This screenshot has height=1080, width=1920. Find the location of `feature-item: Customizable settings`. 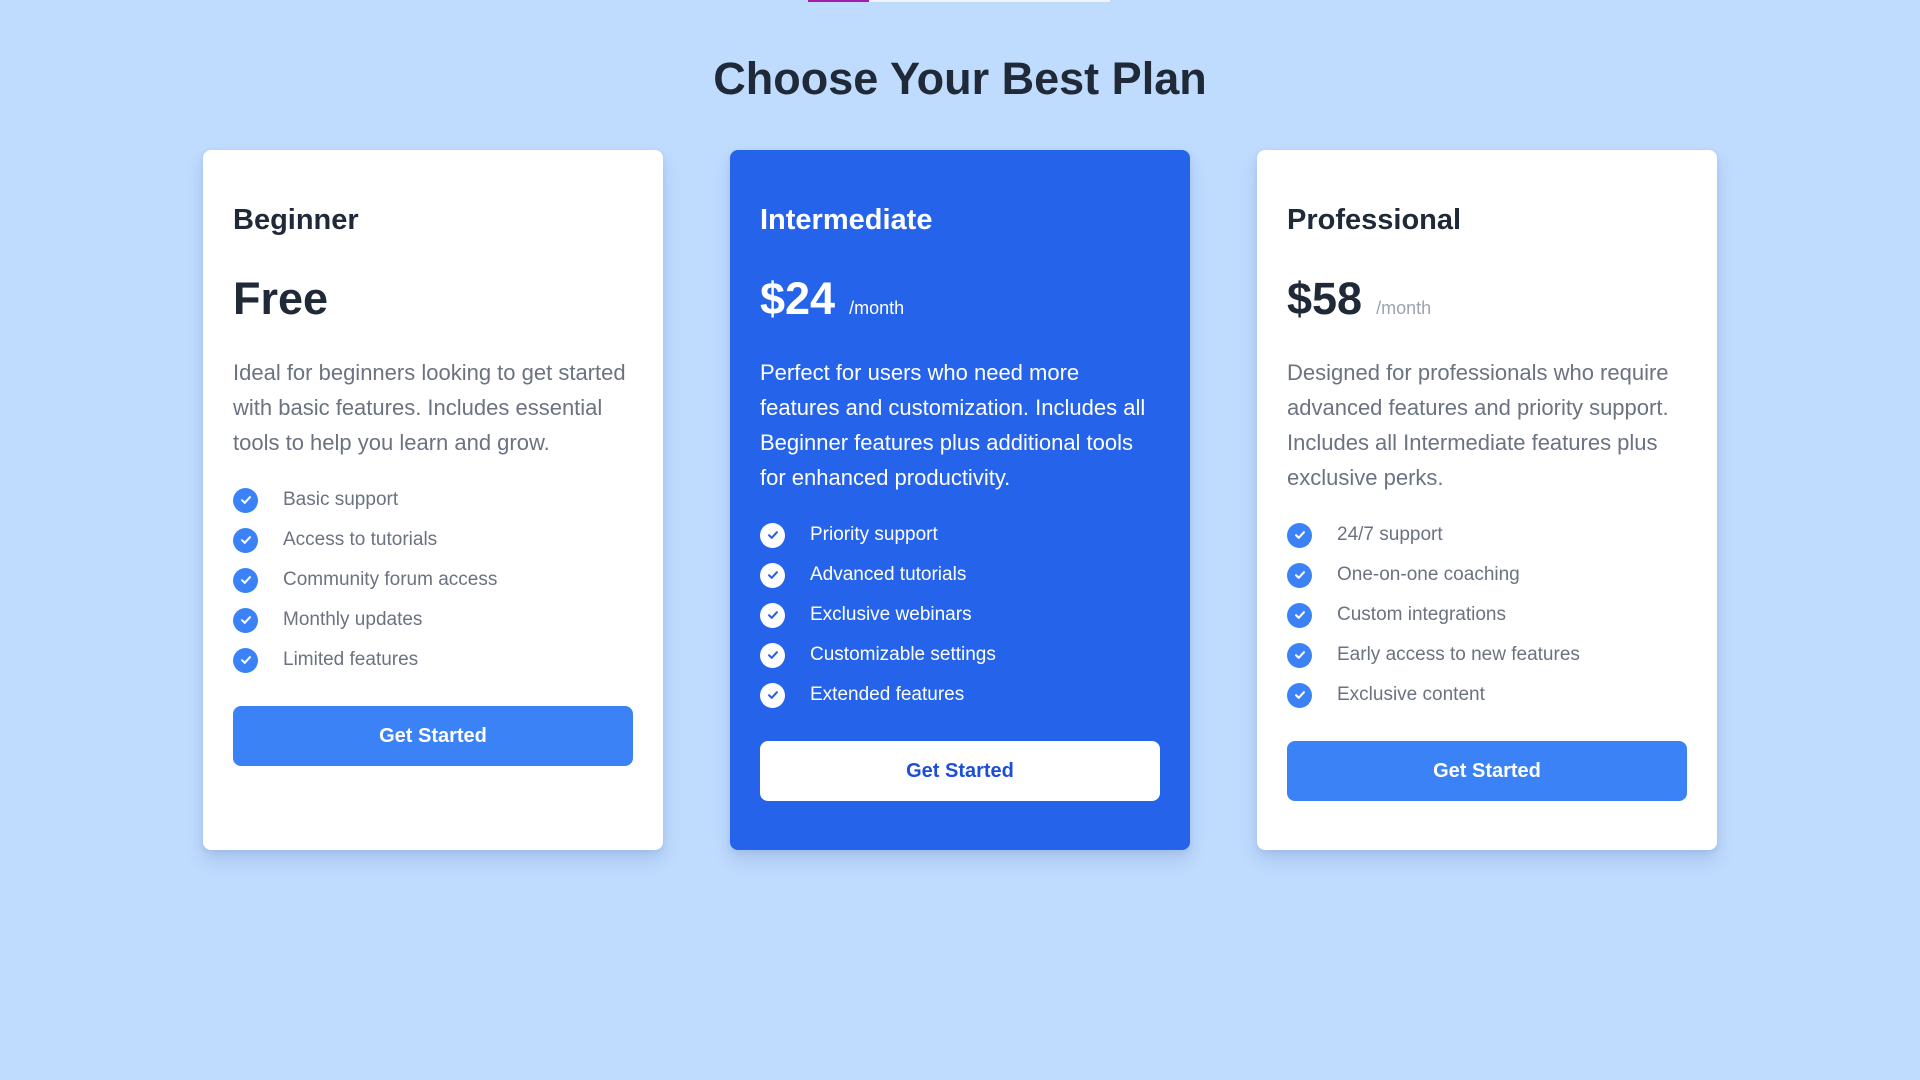

feature-item: Customizable settings is located at coordinates (960, 655).